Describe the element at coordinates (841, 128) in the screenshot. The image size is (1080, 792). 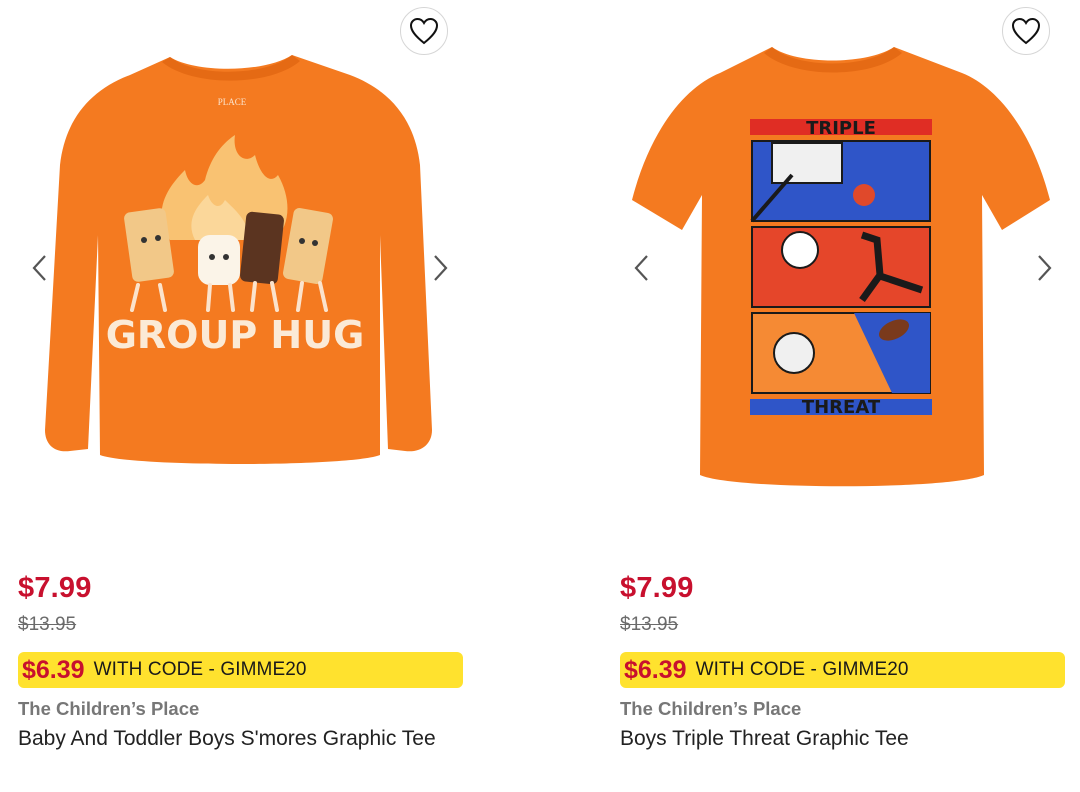
I see `graphic-text-top: TRIPLE` at that location.